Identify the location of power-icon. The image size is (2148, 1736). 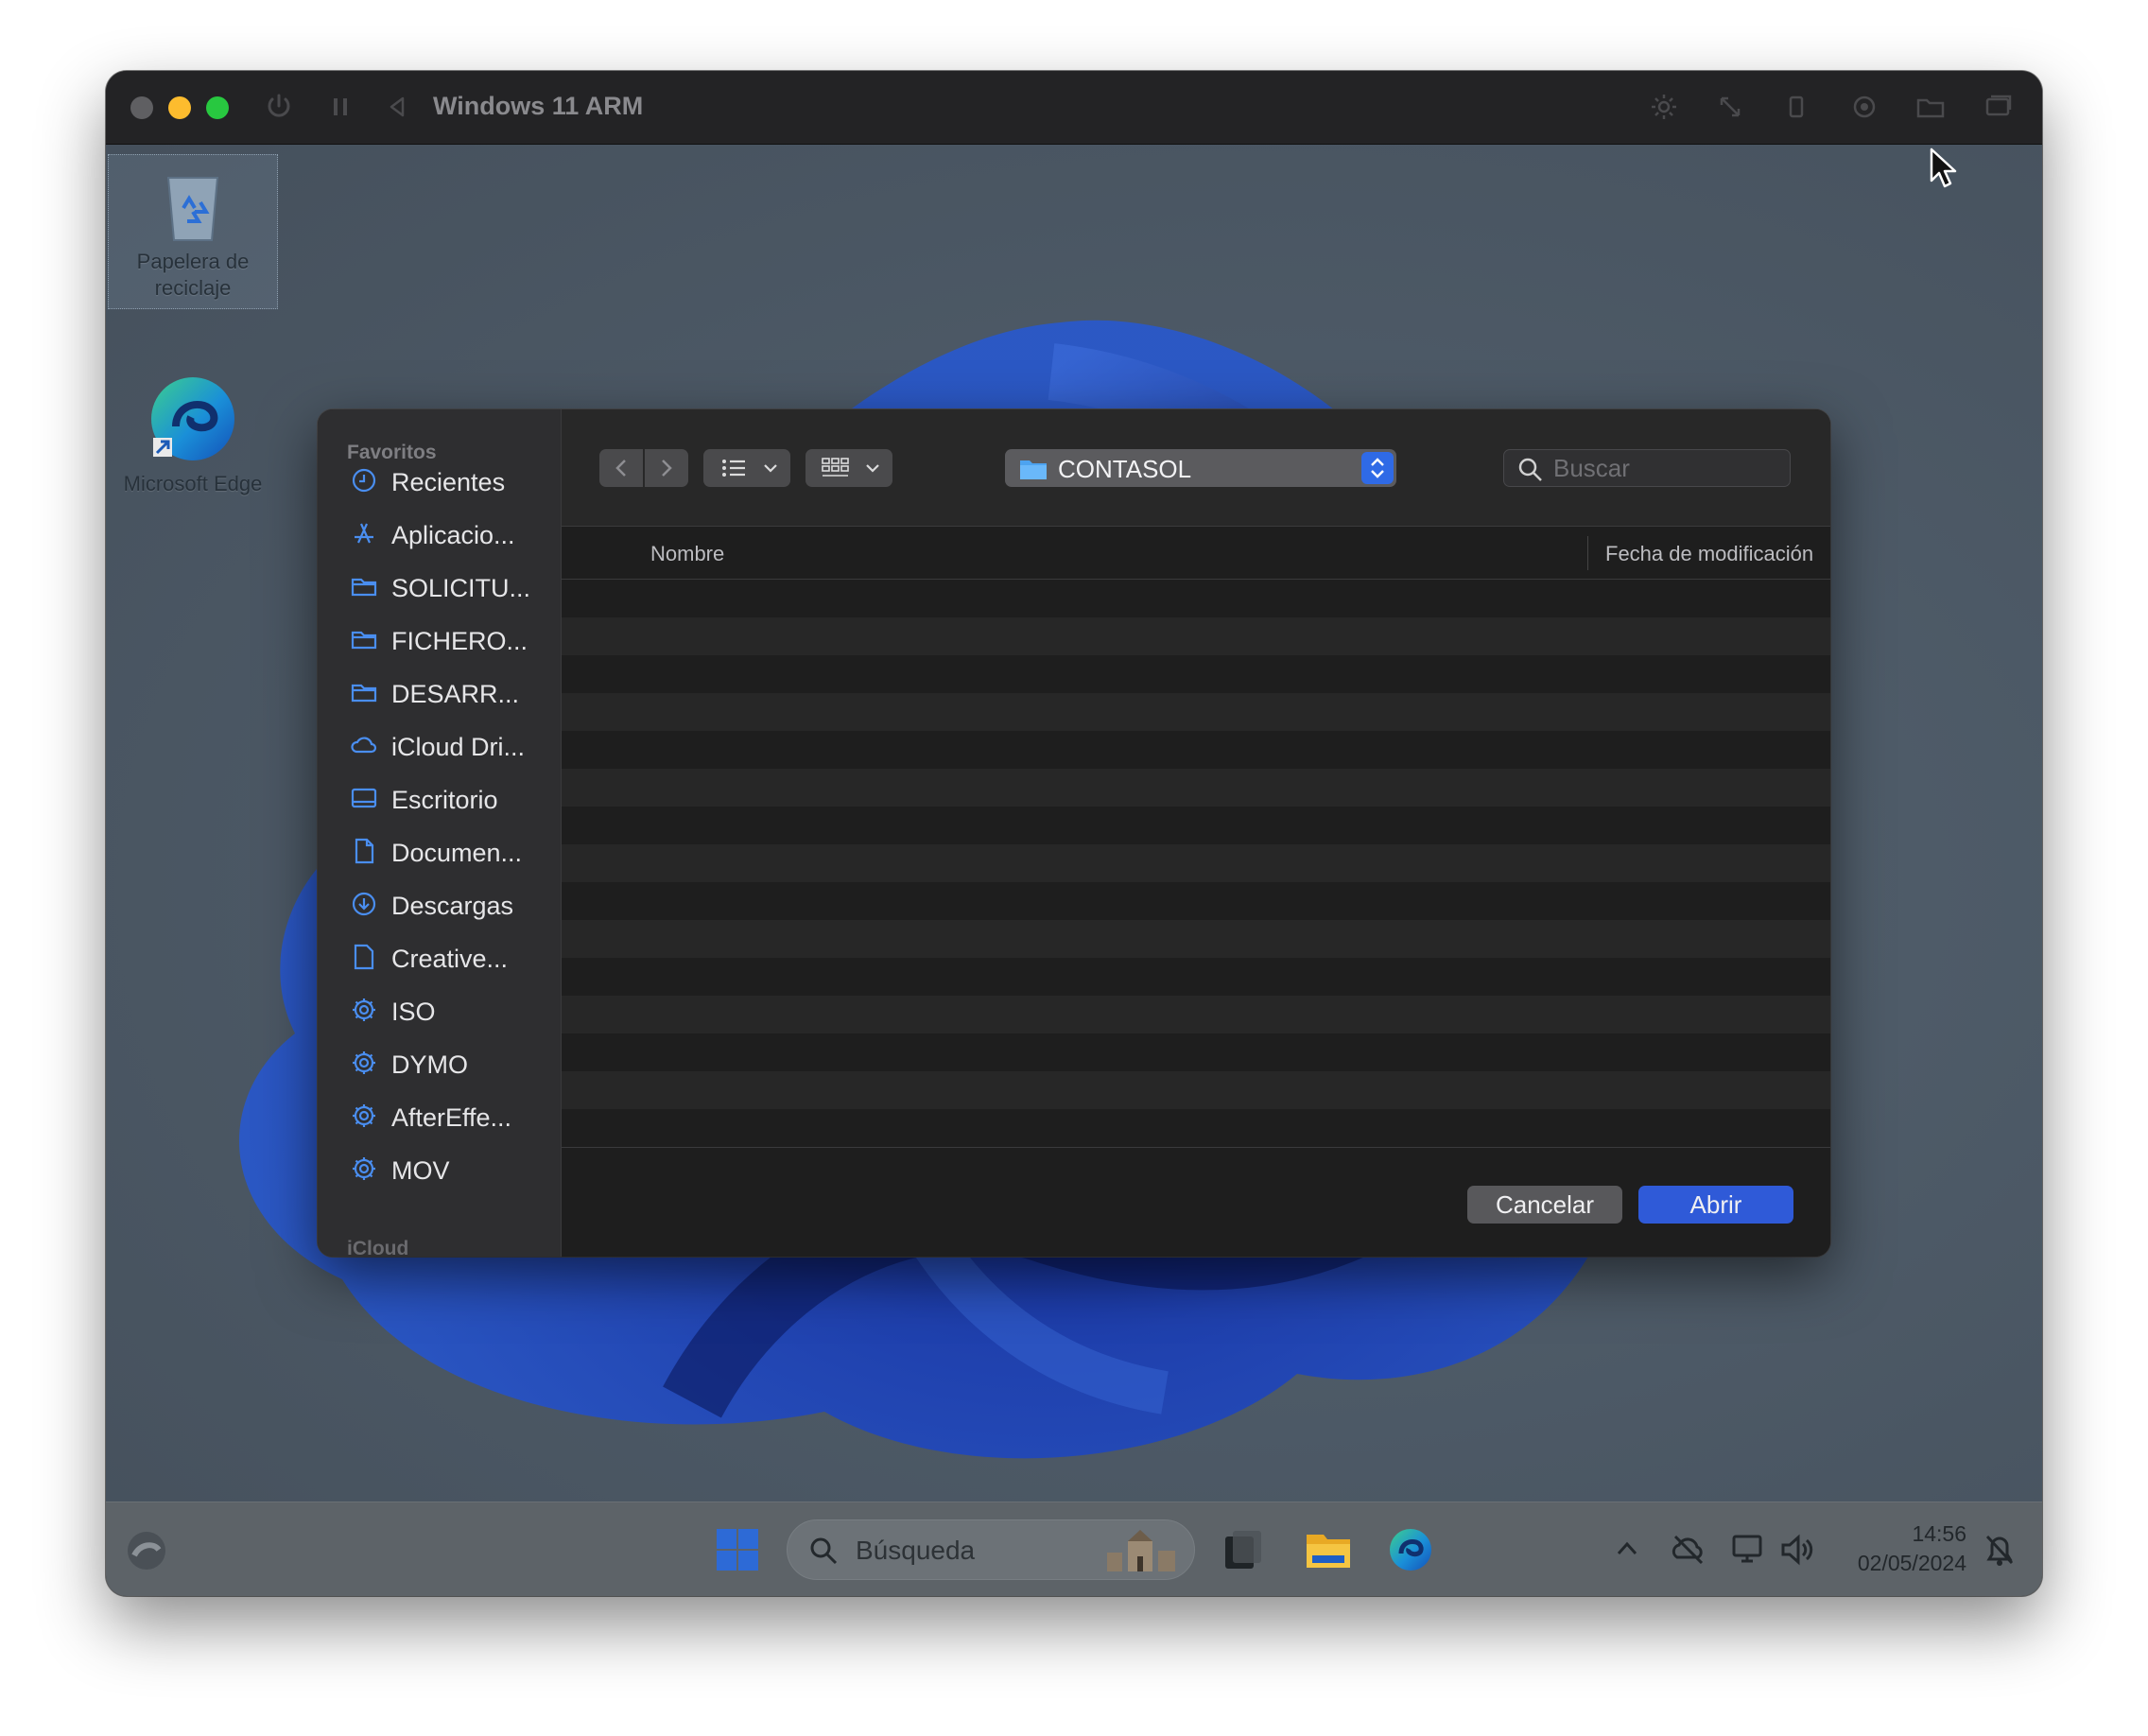
(279, 107).